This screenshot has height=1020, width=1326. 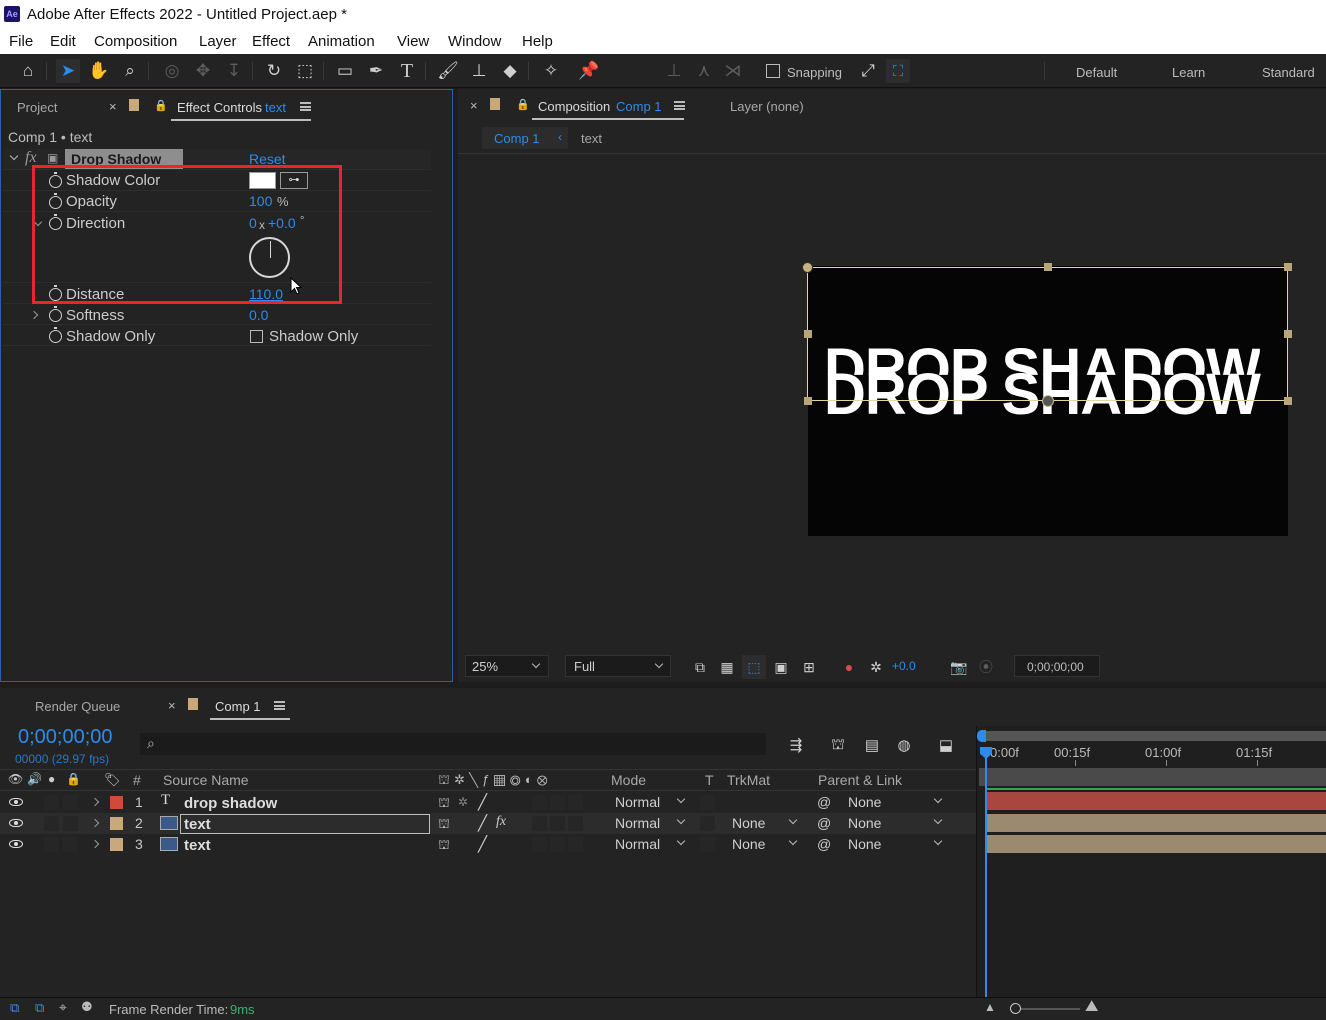 I want to click on graph-editor-icon: ⬓, so click(x=946, y=745).